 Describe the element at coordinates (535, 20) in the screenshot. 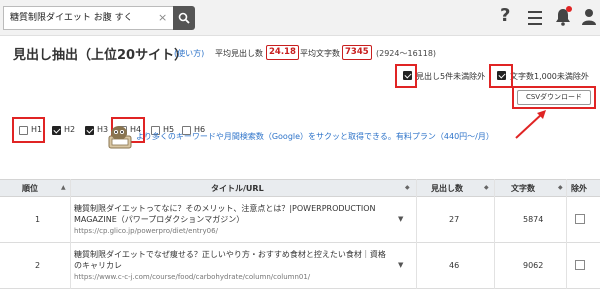

I see `menu-icon` at that location.